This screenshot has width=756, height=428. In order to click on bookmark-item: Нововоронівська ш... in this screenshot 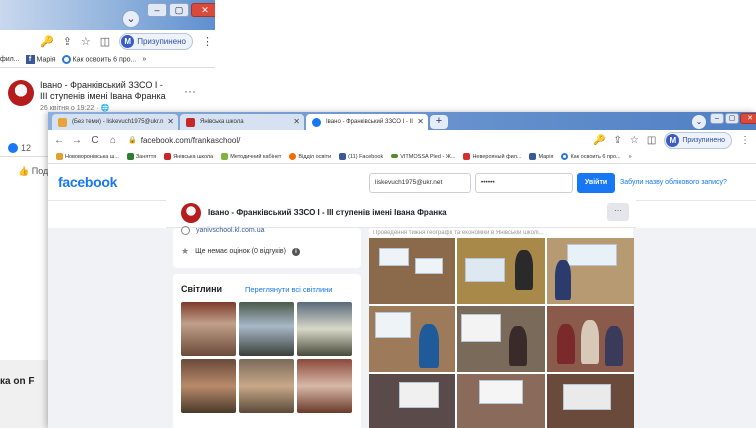, I will do `click(87, 156)`.